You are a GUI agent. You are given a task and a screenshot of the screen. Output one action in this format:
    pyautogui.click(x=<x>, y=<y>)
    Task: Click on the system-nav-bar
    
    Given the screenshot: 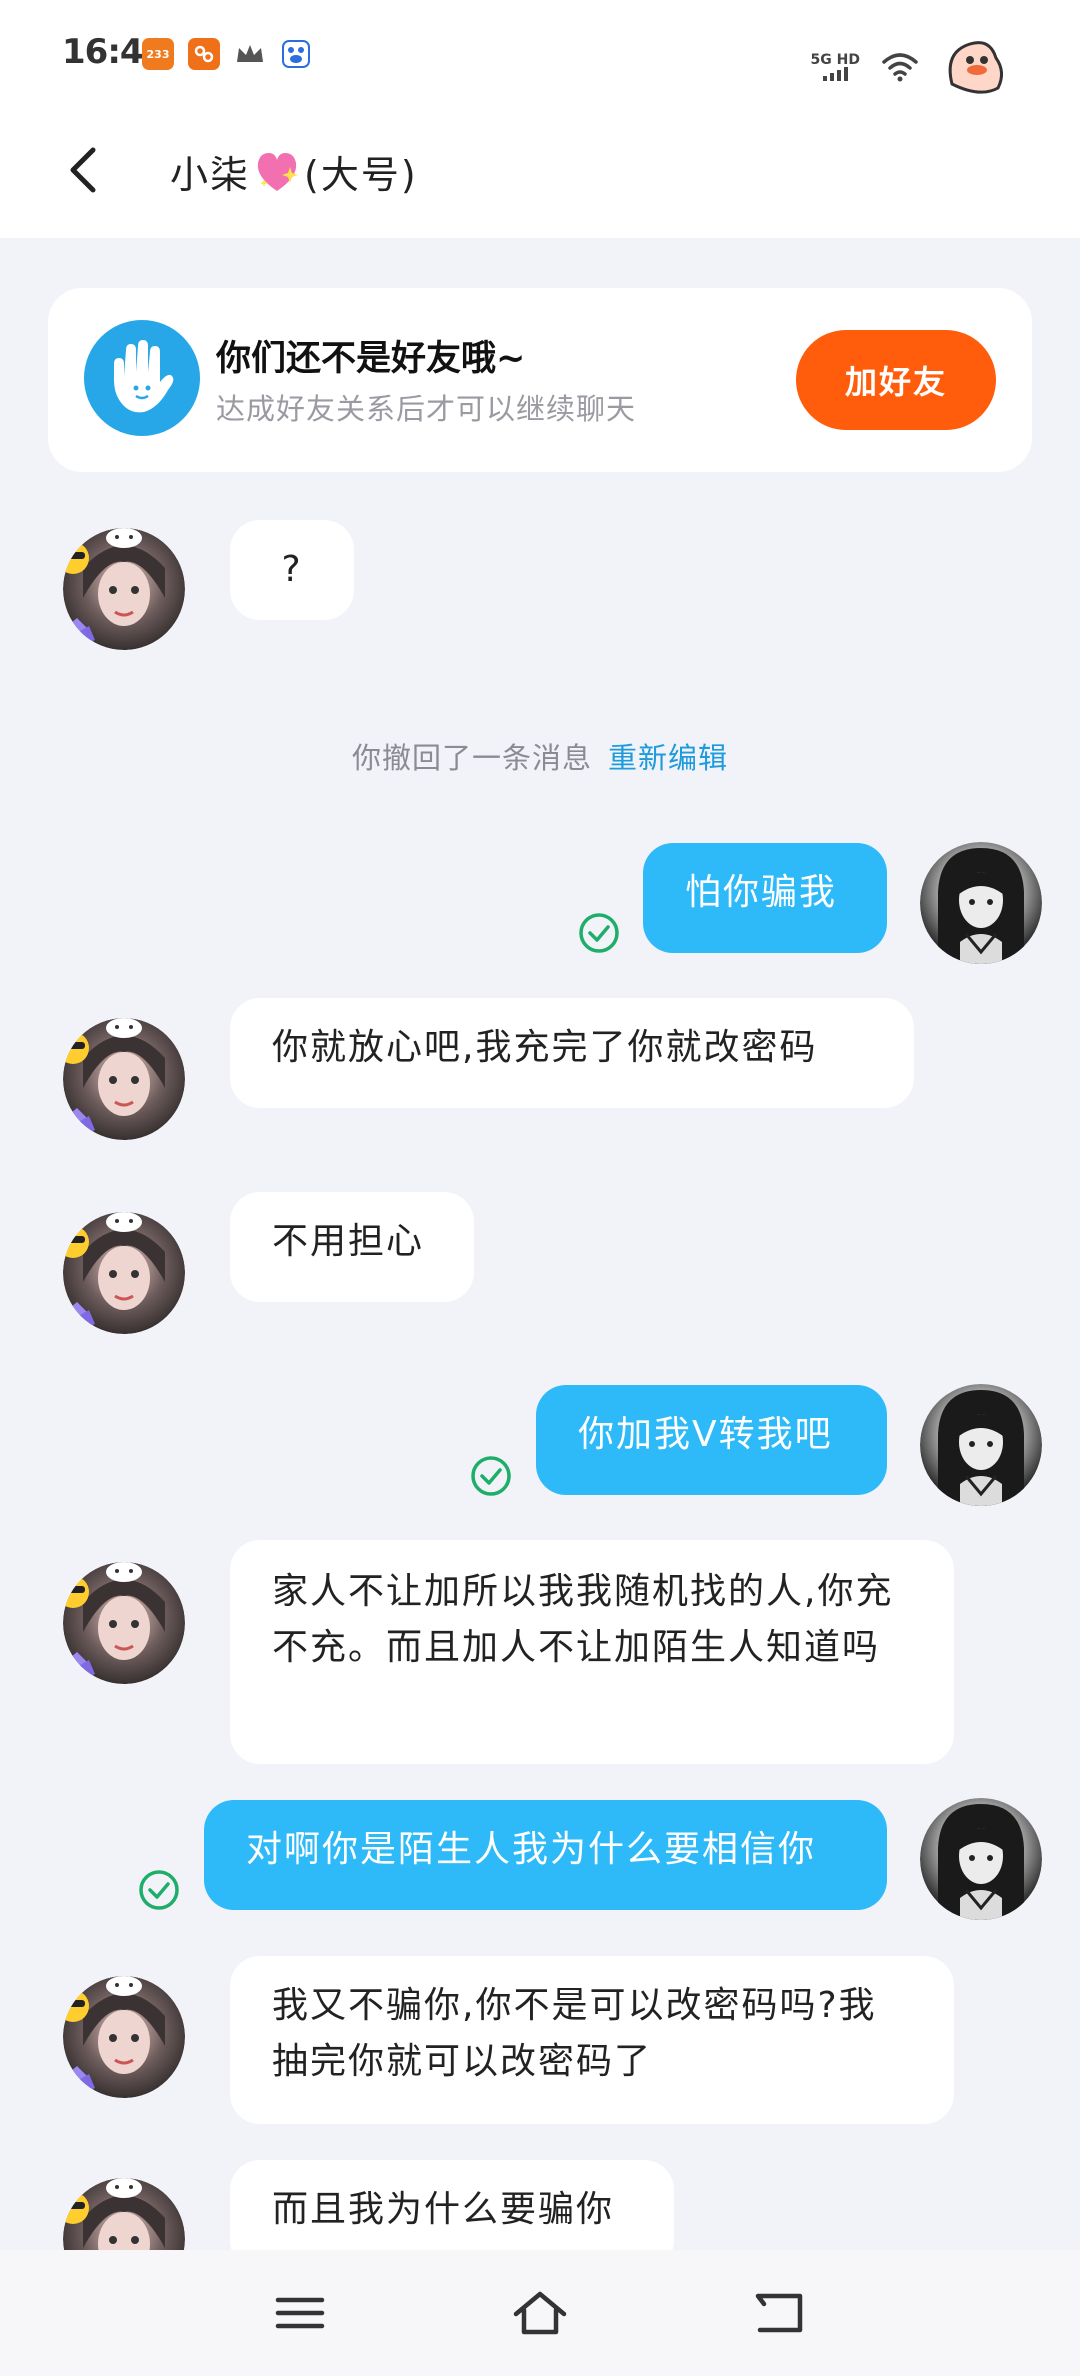 What is the action you would take?
    pyautogui.click(x=540, y=2313)
    